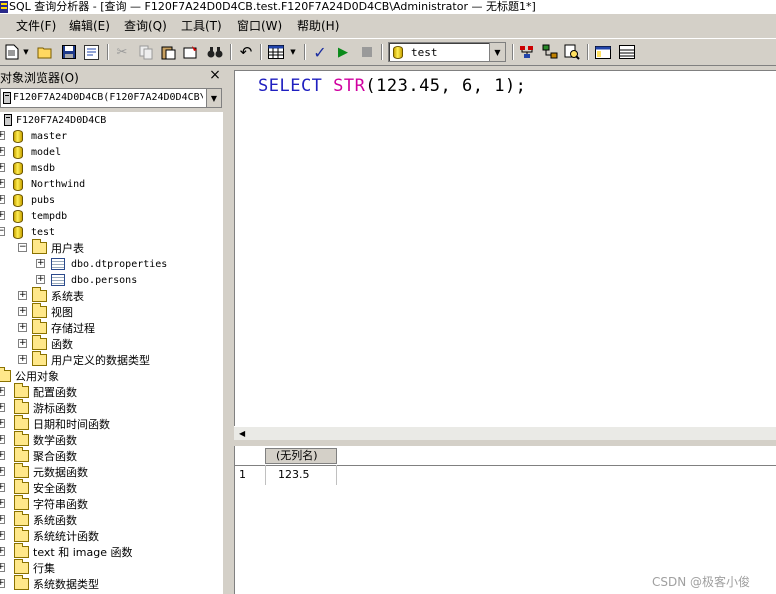  Describe the element at coordinates (572, 52) in the screenshot. I see `index-tuning-icon` at that location.